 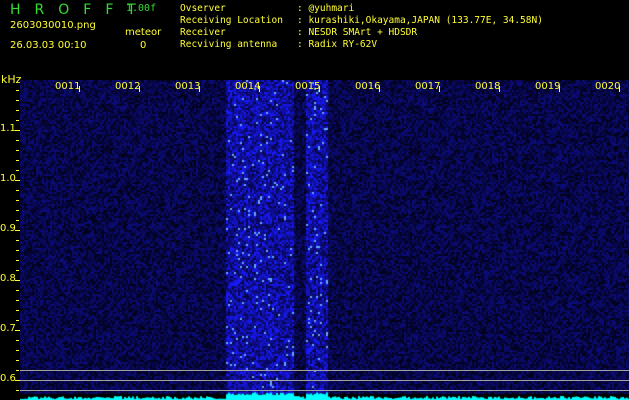 What do you see at coordinates (248, 86) in the screenshot?
I see `time-label: 0014` at bounding box center [248, 86].